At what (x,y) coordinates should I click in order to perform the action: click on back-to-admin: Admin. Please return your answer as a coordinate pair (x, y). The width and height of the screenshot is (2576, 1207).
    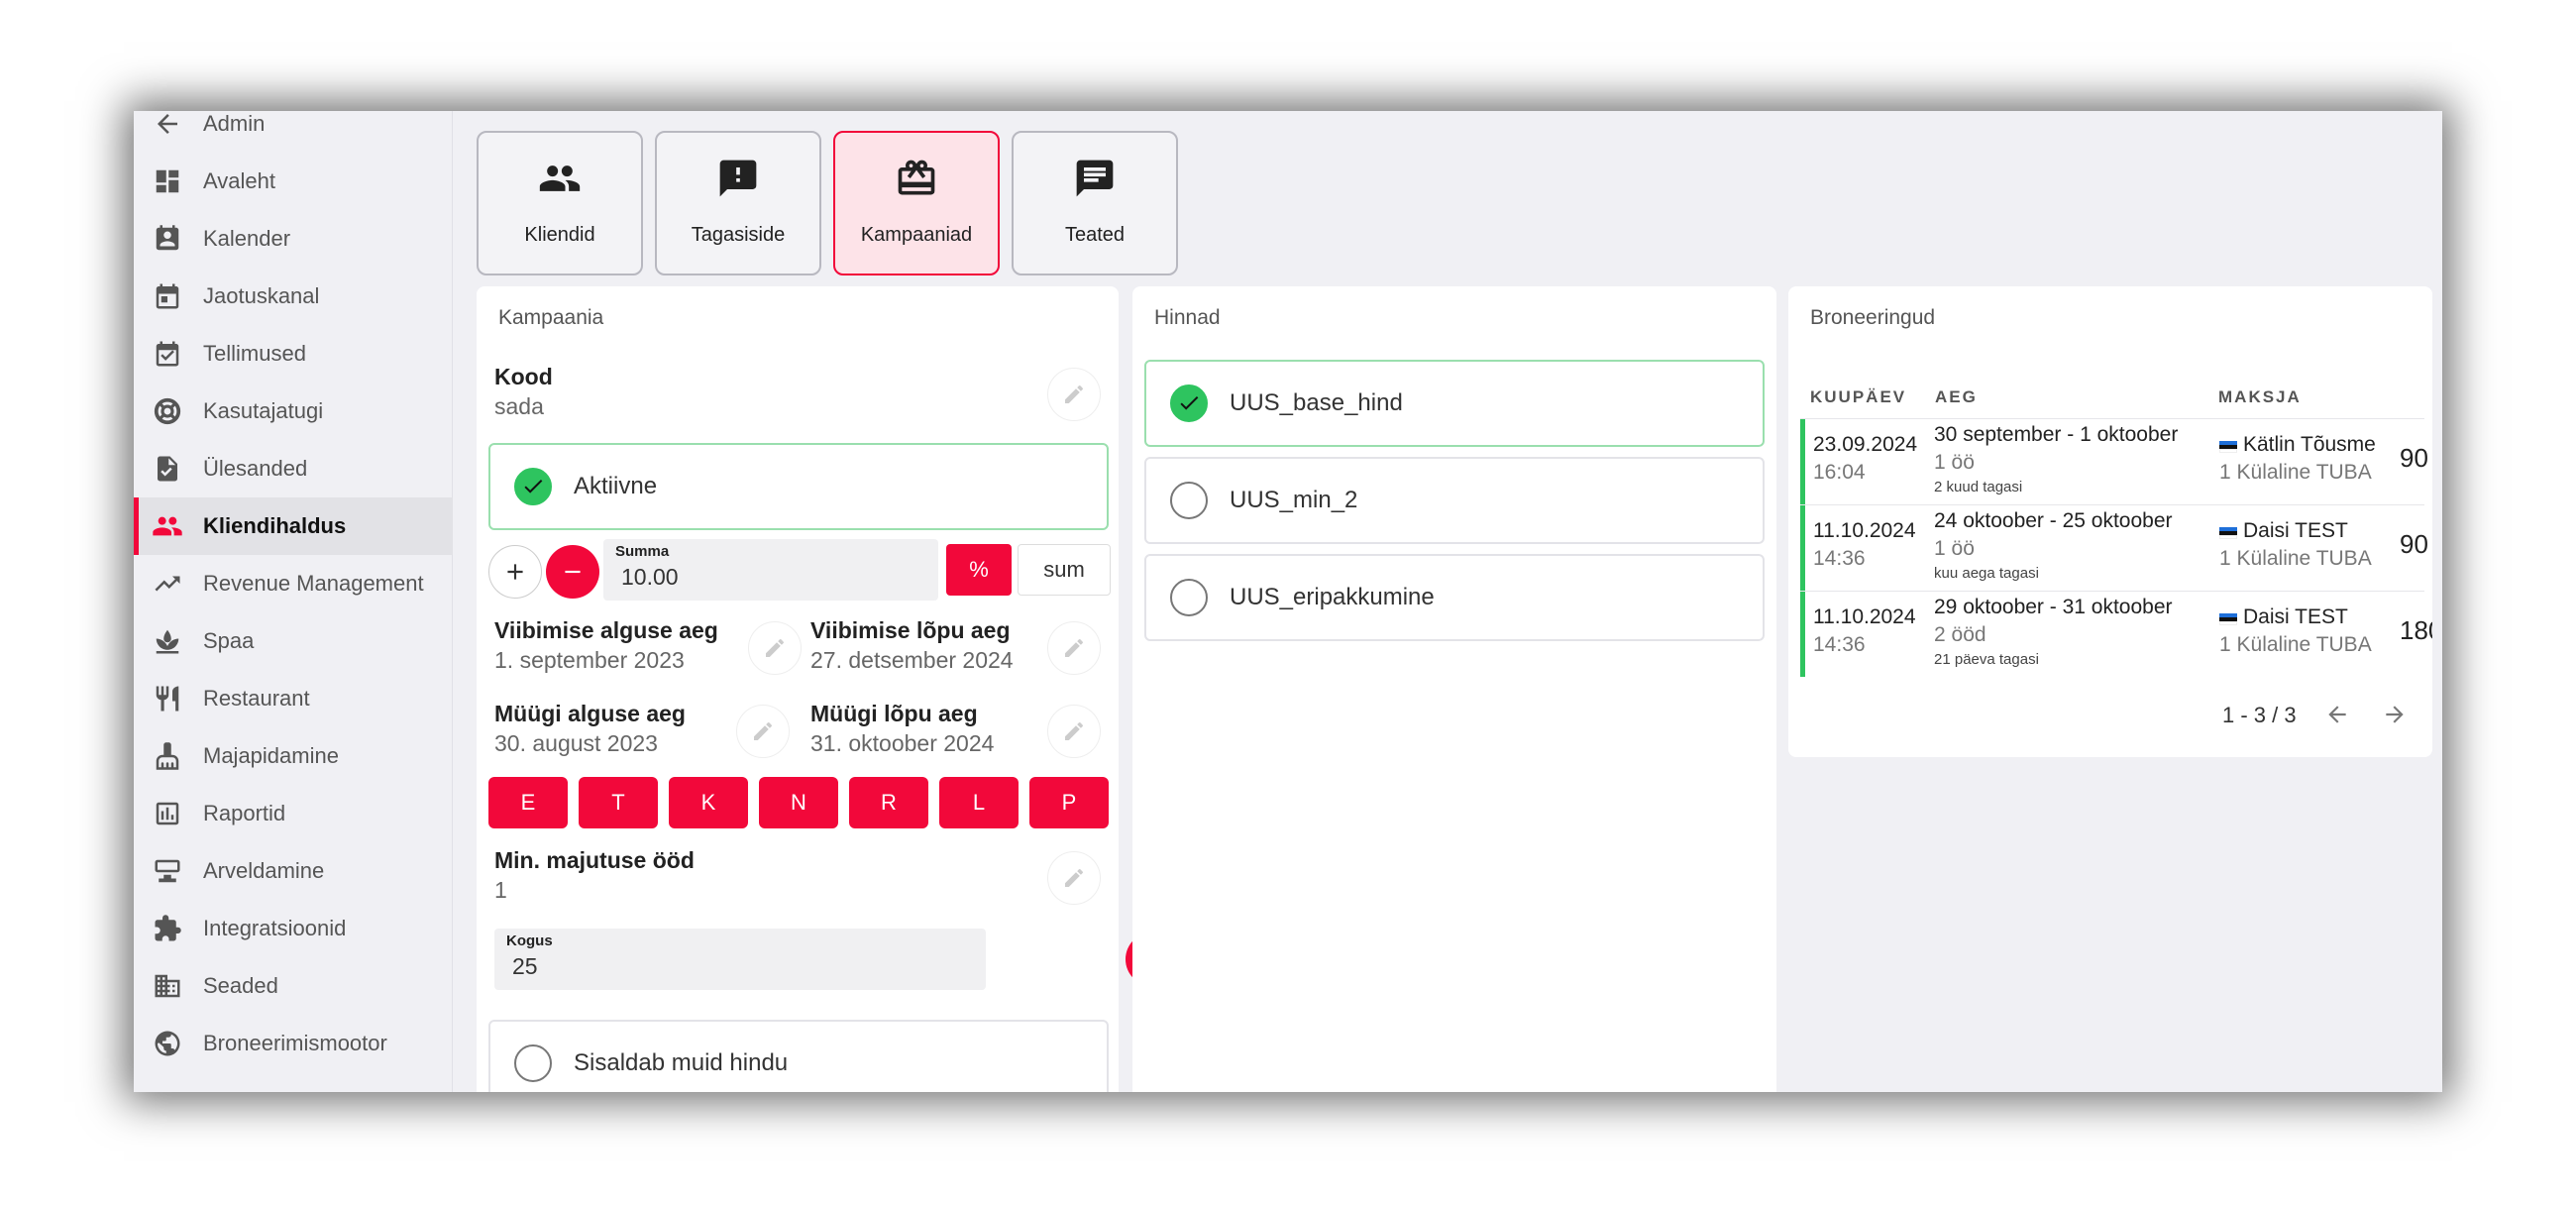
    Looking at the image, I should click on (294, 132).